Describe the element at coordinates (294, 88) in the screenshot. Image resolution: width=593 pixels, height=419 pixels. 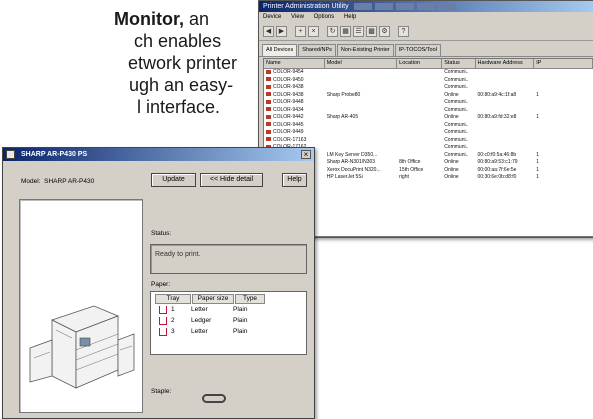
I see `cell-name: COLOR-9438` at that location.